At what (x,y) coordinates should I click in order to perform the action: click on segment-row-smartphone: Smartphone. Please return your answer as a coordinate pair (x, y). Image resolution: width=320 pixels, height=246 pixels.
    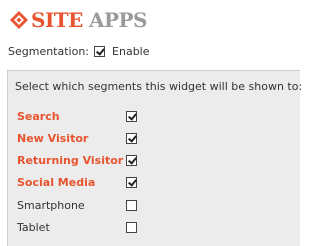
    Looking at the image, I should click on (147, 205).